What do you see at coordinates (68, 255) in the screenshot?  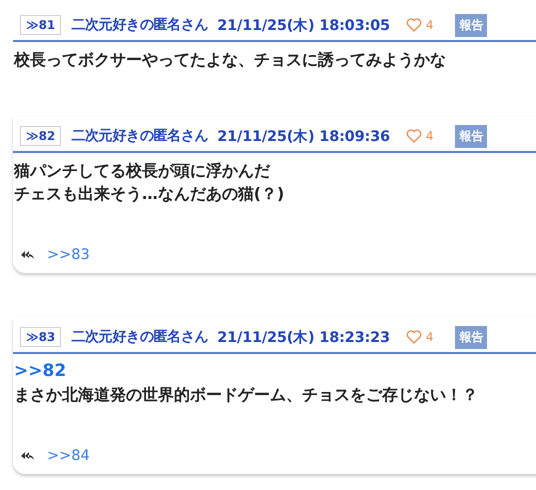 I see `reply-link: >>83` at bounding box center [68, 255].